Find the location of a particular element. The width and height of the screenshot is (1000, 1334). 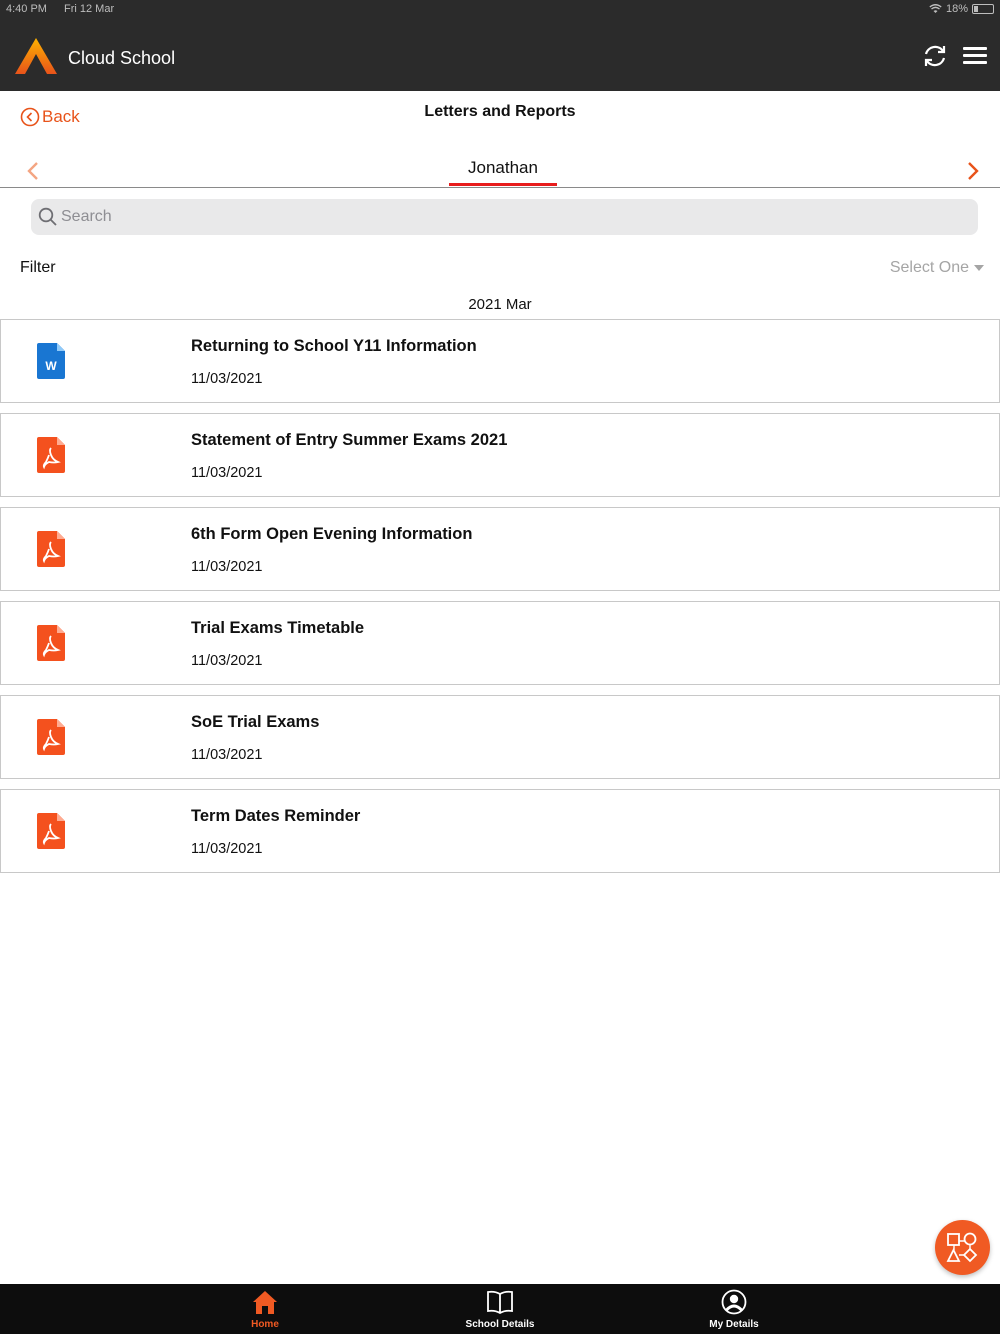

battery-icon is located at coordinates (983, 9).